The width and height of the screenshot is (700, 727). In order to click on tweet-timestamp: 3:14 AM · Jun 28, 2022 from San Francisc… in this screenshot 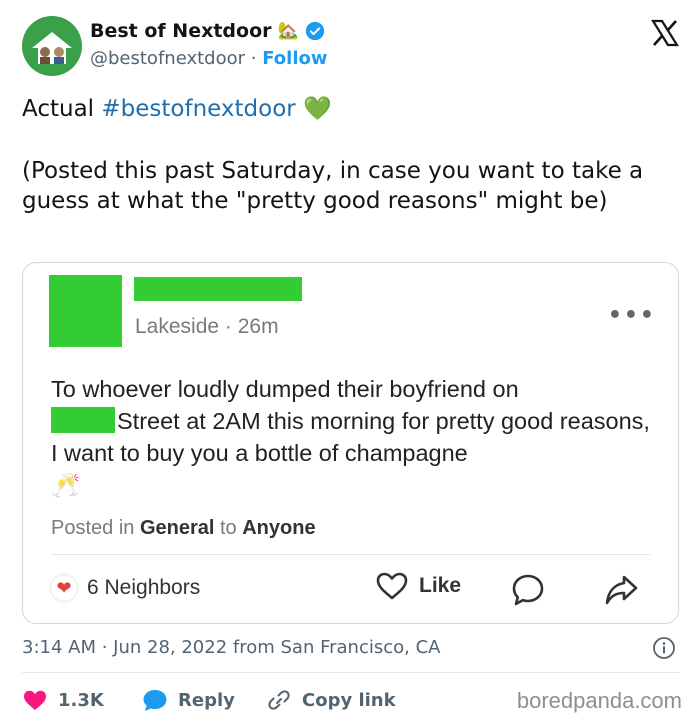, I will do `click(231, 647)`.